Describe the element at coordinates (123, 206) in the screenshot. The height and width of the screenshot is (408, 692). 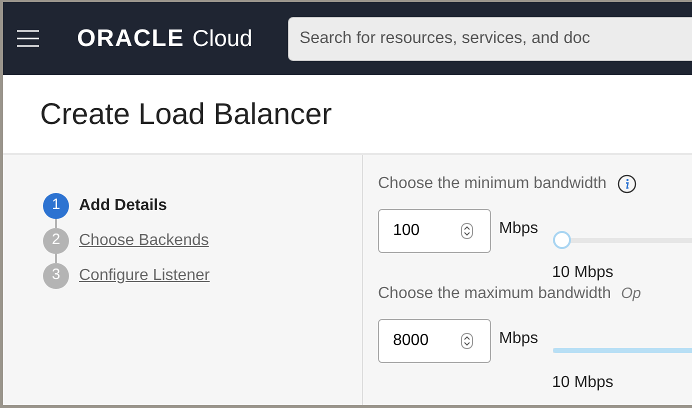
I see `current-step: Add Details` at that location.